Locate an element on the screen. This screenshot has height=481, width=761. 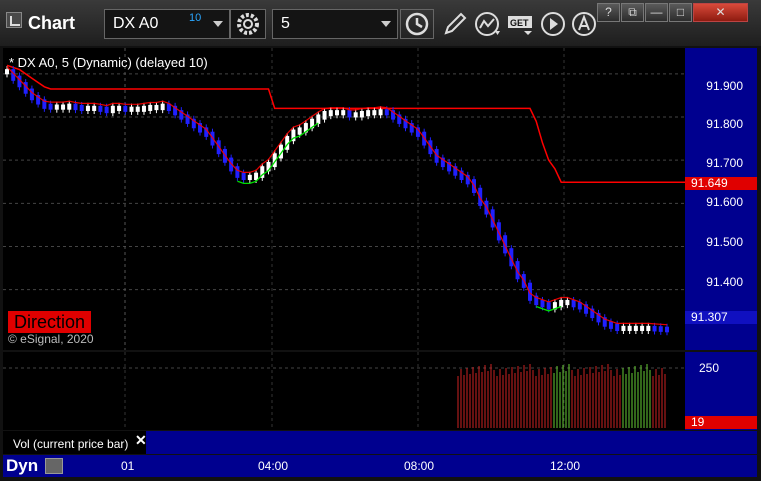
studies-button is located at coordinates (488, 24).